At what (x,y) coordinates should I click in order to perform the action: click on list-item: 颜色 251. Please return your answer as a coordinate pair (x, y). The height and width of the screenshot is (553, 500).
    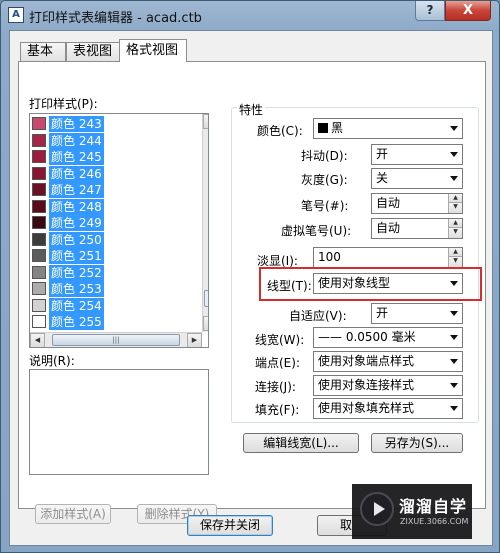
    Looking at the image, I should click on (116, 256).